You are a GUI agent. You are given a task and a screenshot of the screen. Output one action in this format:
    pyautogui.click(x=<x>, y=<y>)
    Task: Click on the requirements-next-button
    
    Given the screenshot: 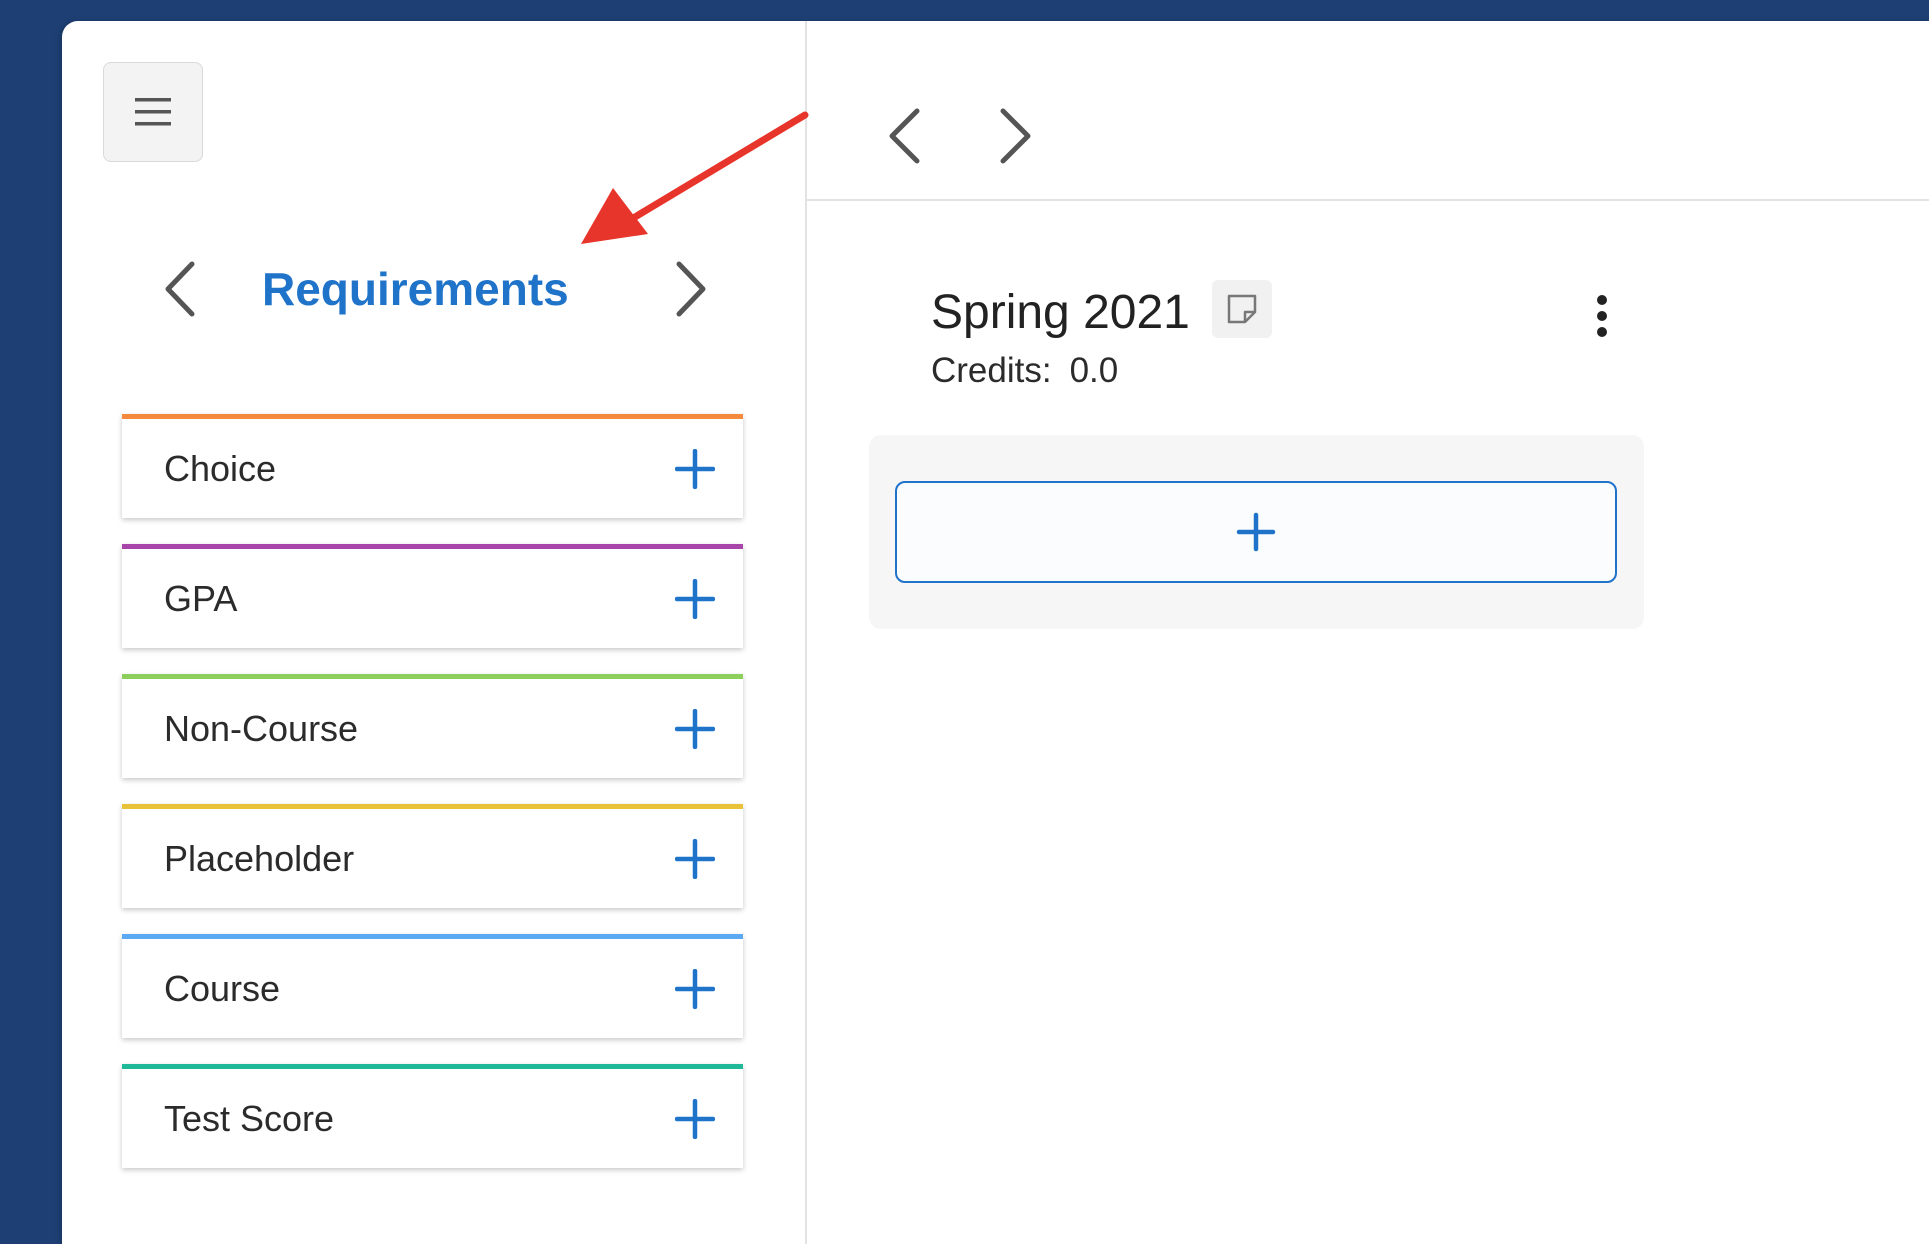 What is the action you would take?
    pyautogui.click(x=692, y=289)
    